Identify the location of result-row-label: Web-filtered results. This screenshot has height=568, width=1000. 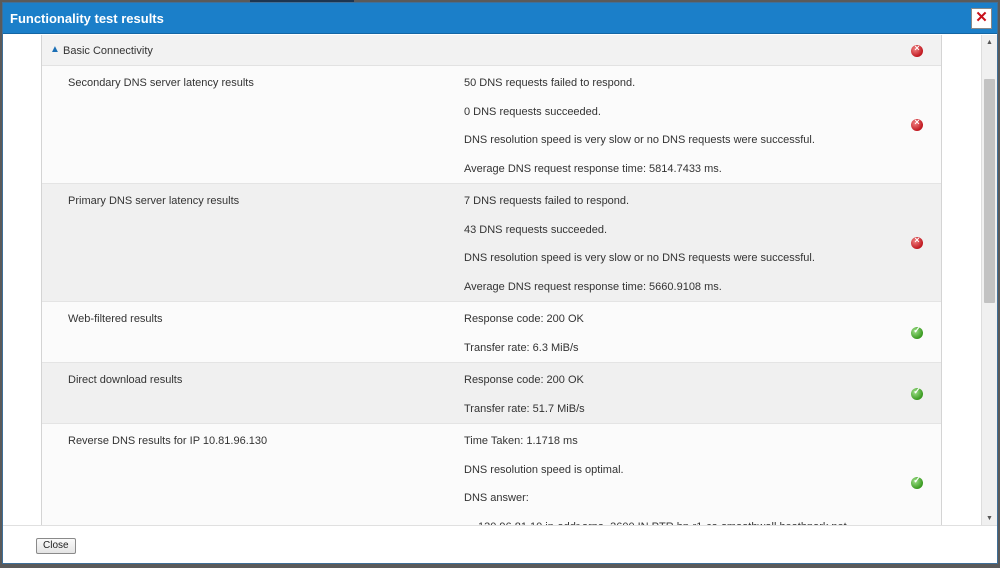
(115, 319).